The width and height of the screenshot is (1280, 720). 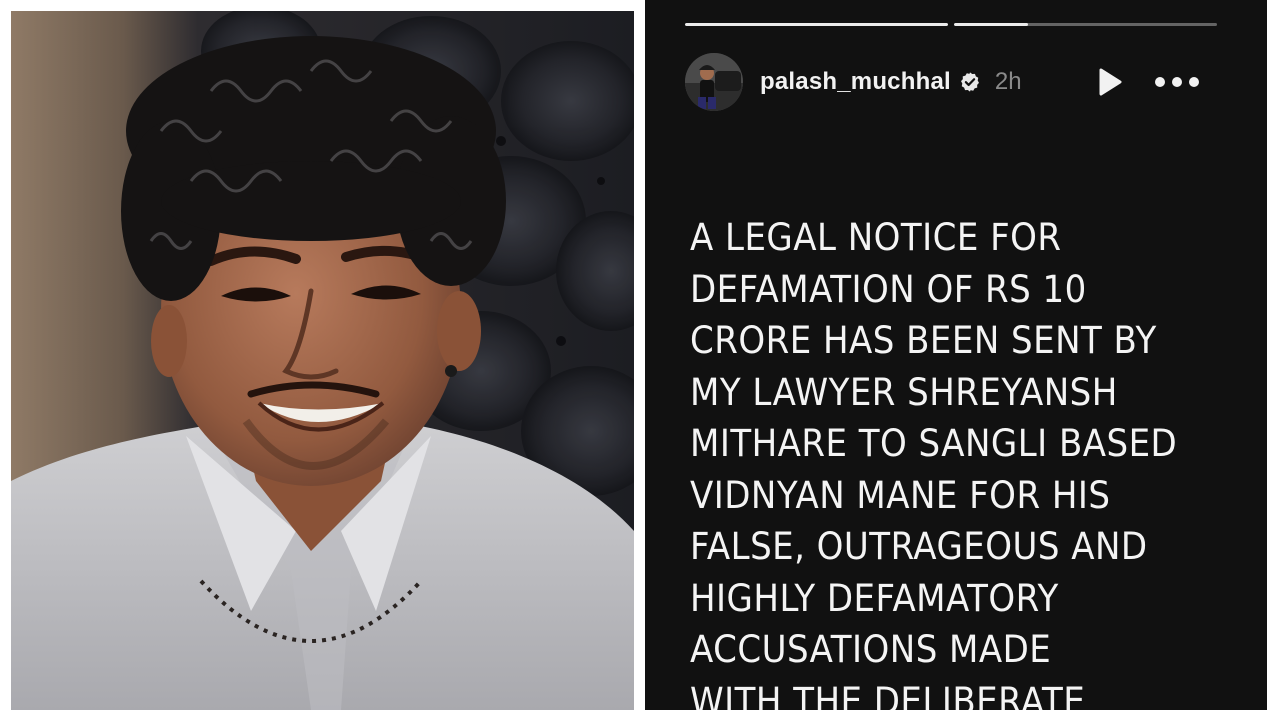 I want to click on story-text-line: DEFAMATION OF RS 10, so click(x=888, y=289).